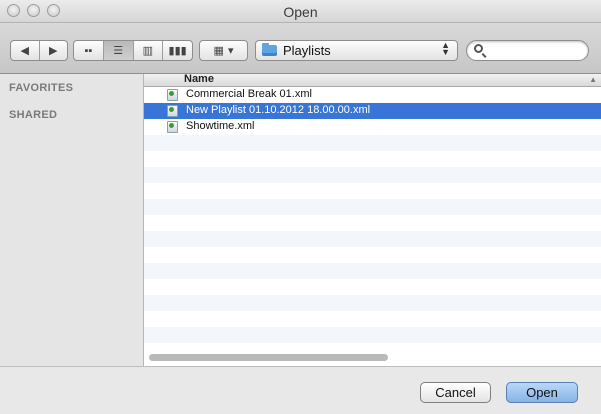 The width and height of the screenshot is (601, 414). I want to click on cover-flow-icon: ▮▮▮, so click(177, 51).